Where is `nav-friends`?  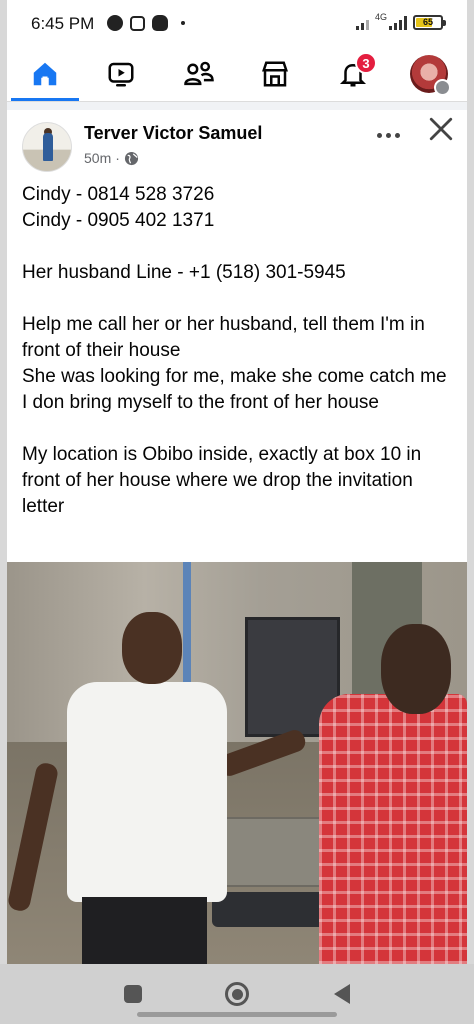 nav-friends is located at coordinates (199, 74).